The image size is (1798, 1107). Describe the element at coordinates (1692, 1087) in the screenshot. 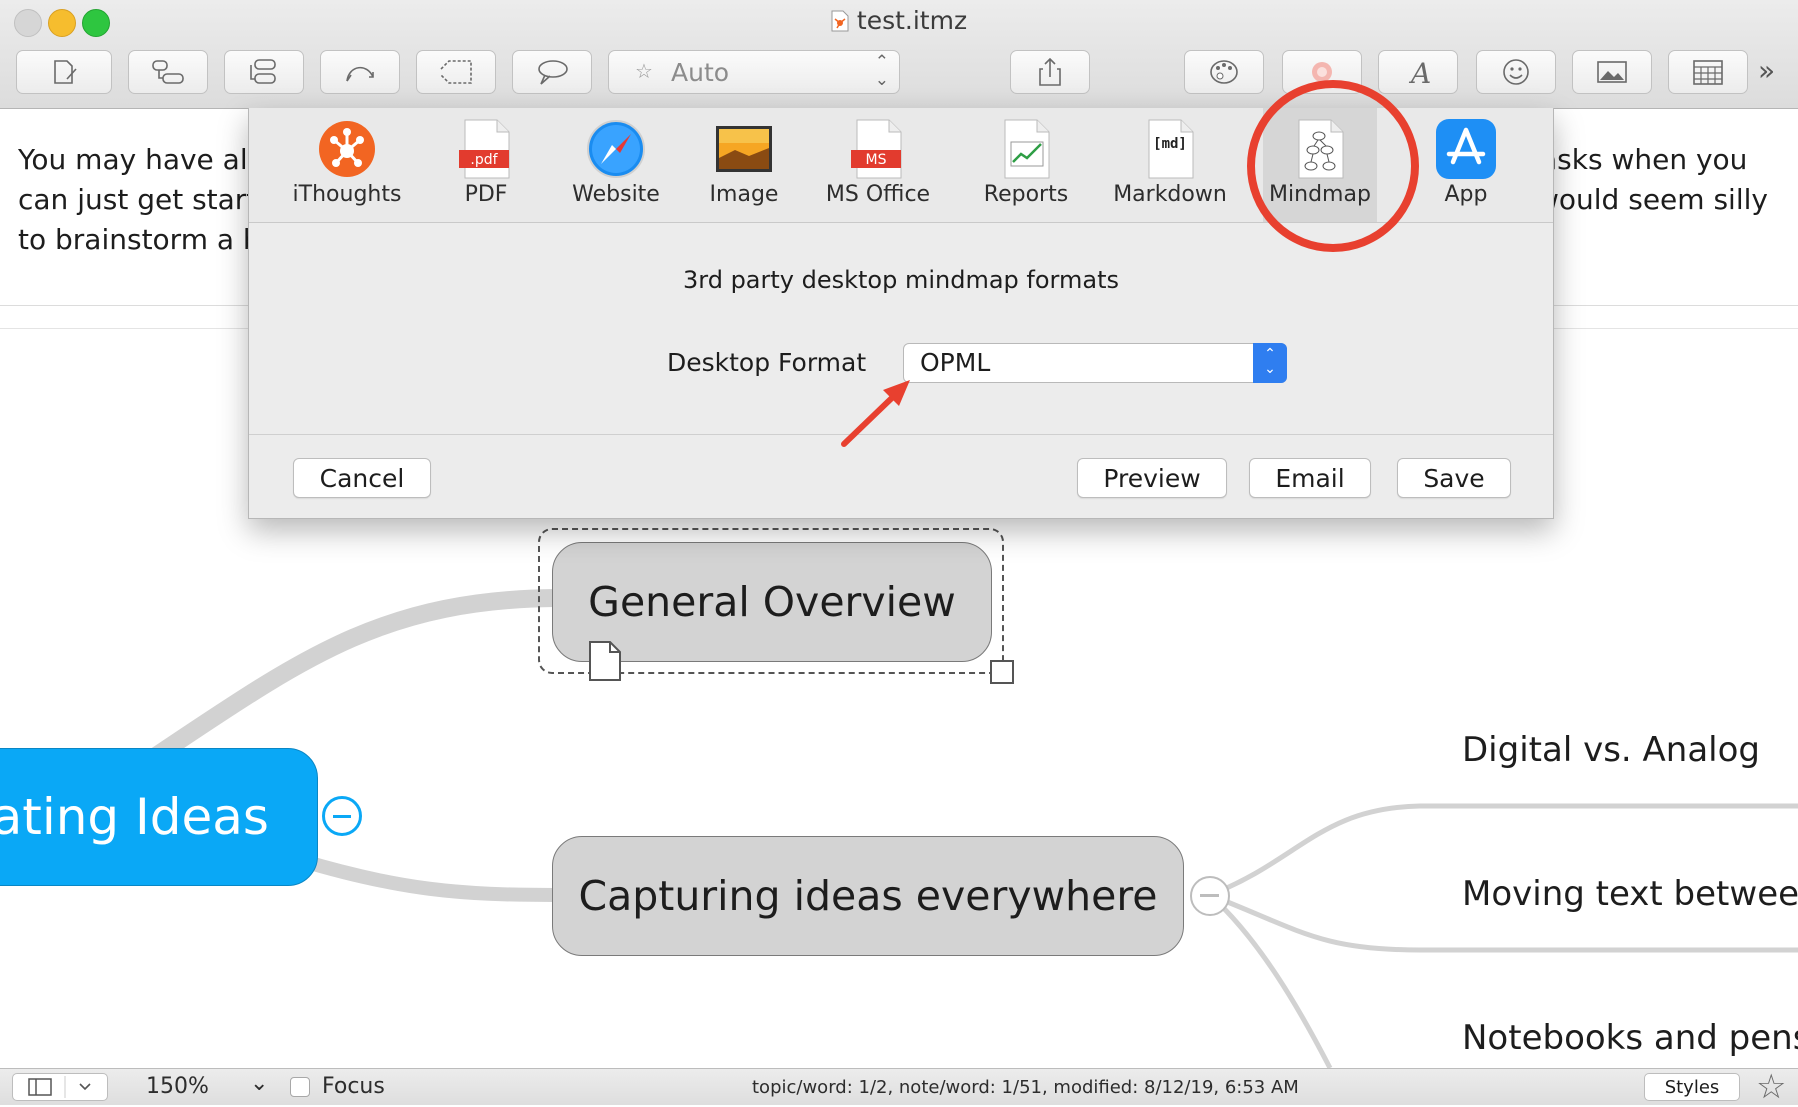

I see `styles-button: Styles` at that location.